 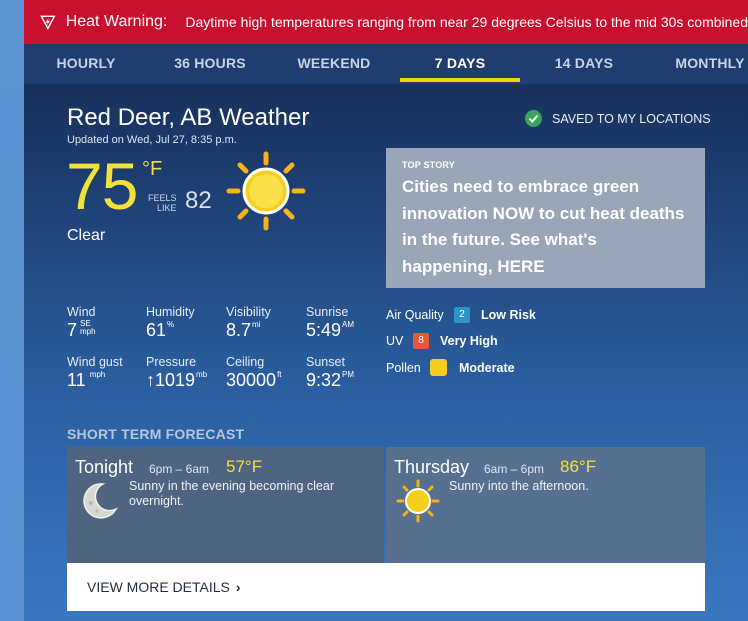 I want to click on sunrise-metric: Sunrise 5:49AM, so click(x=330, y=323).